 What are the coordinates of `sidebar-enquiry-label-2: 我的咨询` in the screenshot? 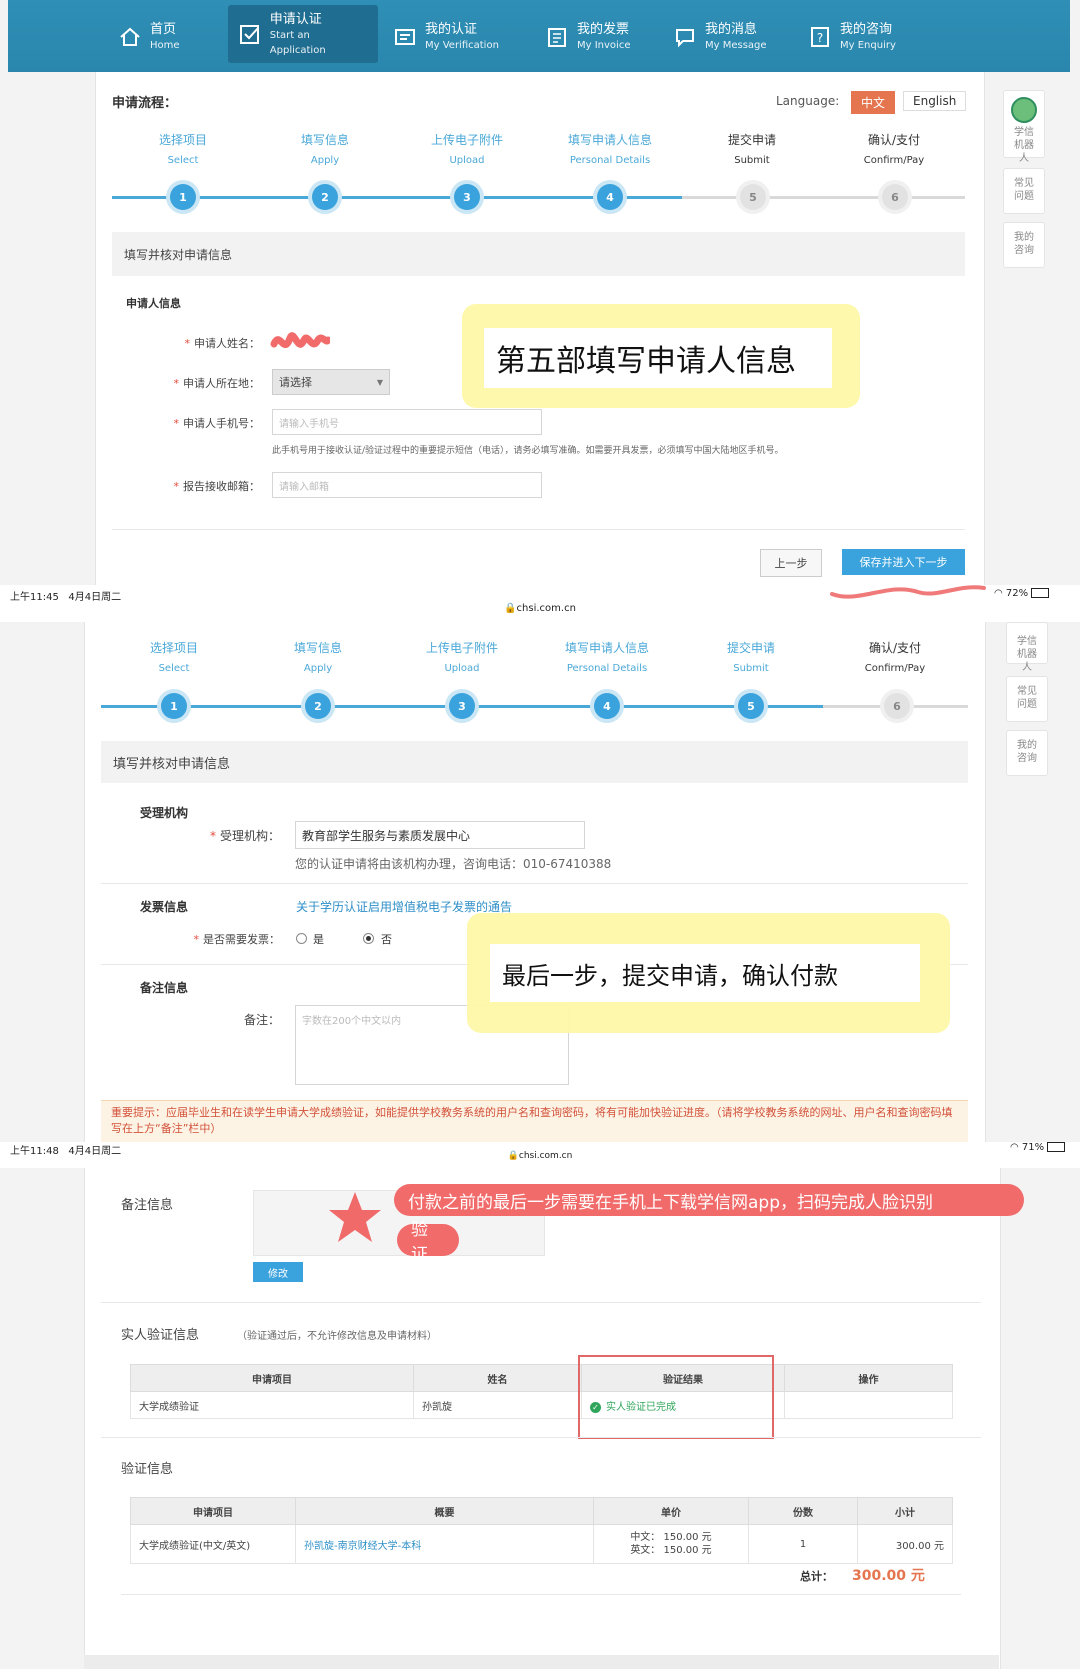 It's located at (1027, 752).